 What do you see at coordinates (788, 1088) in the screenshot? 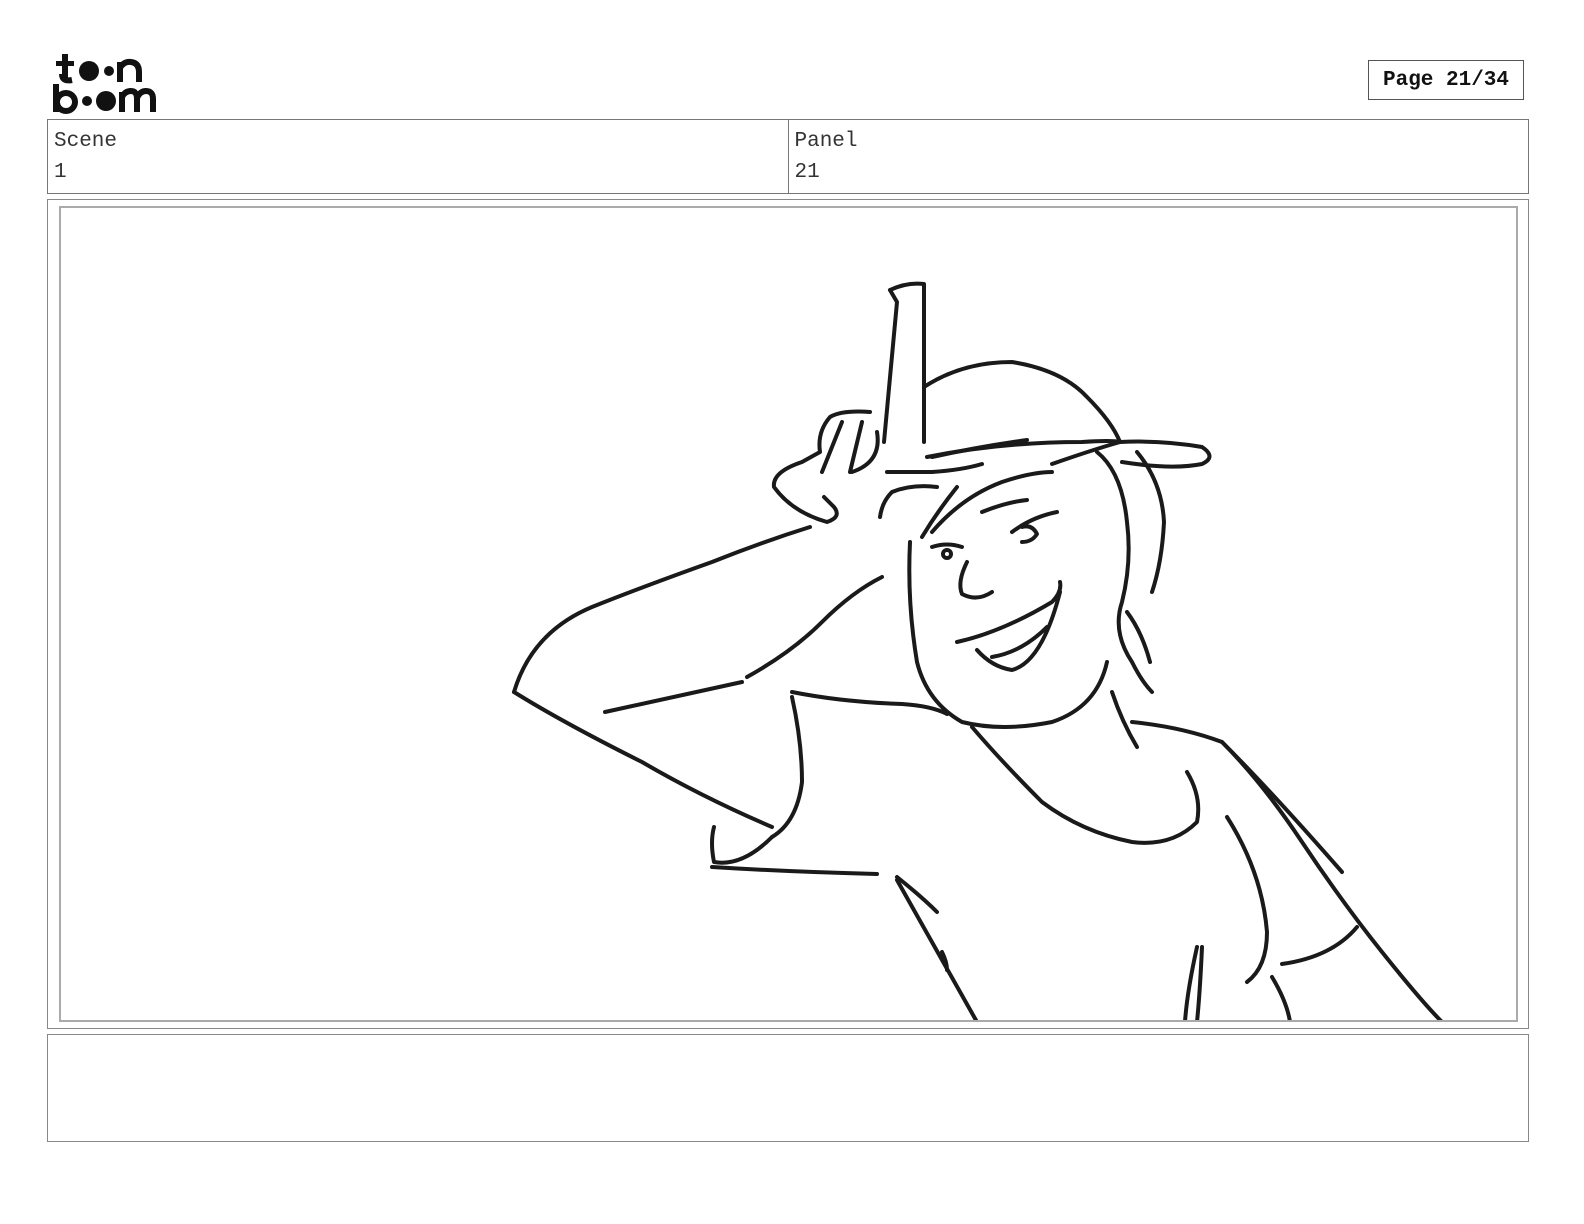
I see `panel-notes-box` at bounding box center [788, 1088].